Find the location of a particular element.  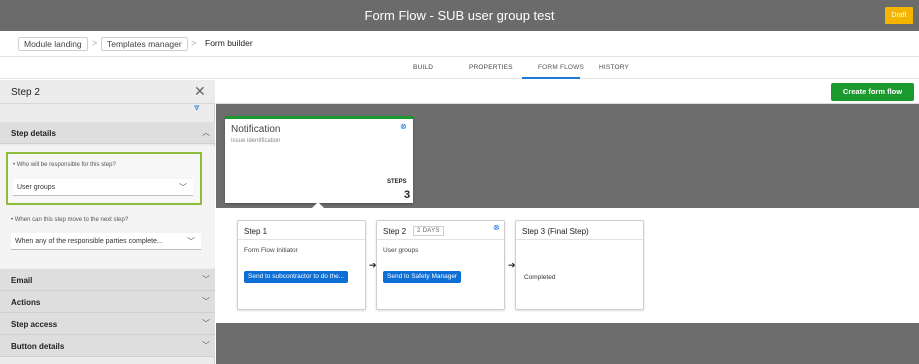

responsible-value: User groups is located at coordinates (36, 187).